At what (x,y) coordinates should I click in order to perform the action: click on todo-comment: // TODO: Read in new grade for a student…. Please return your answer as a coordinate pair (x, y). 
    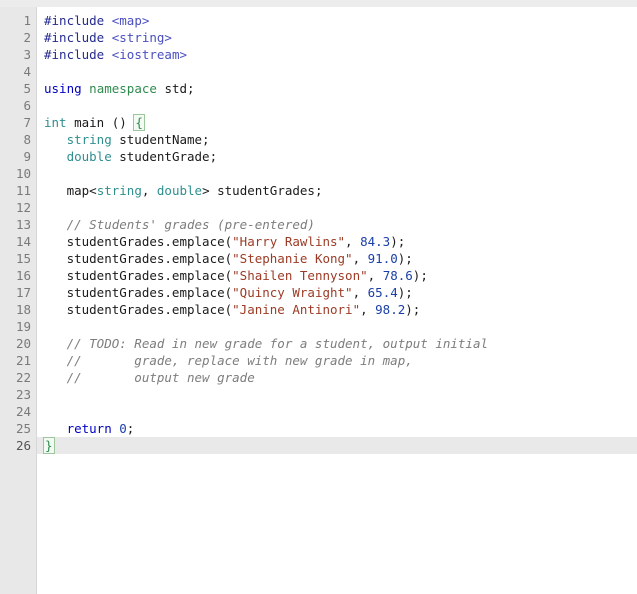
    Looking at the image, I should click on (277, 343).